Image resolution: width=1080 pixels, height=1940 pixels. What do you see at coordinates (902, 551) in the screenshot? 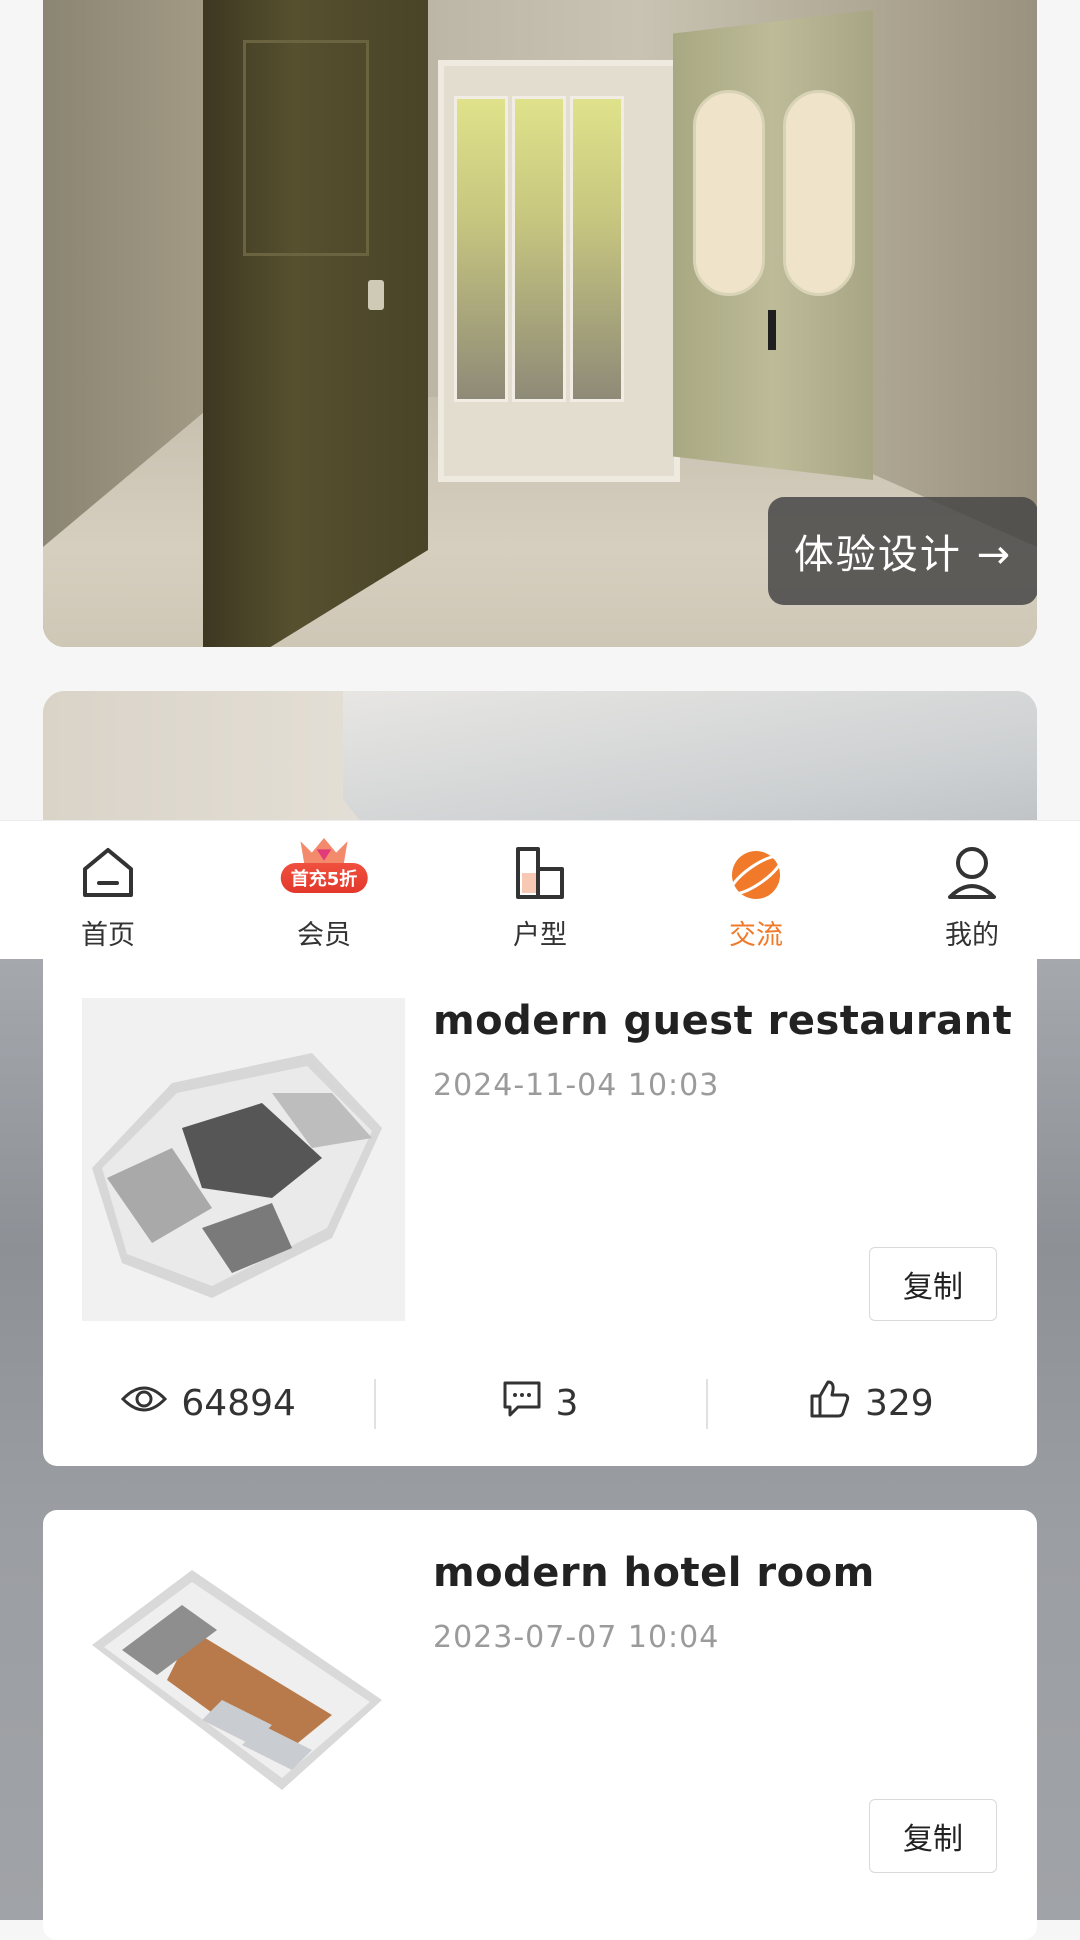
I see `experience-design-button: 体验设计 →` at bounding box center [902, 551].